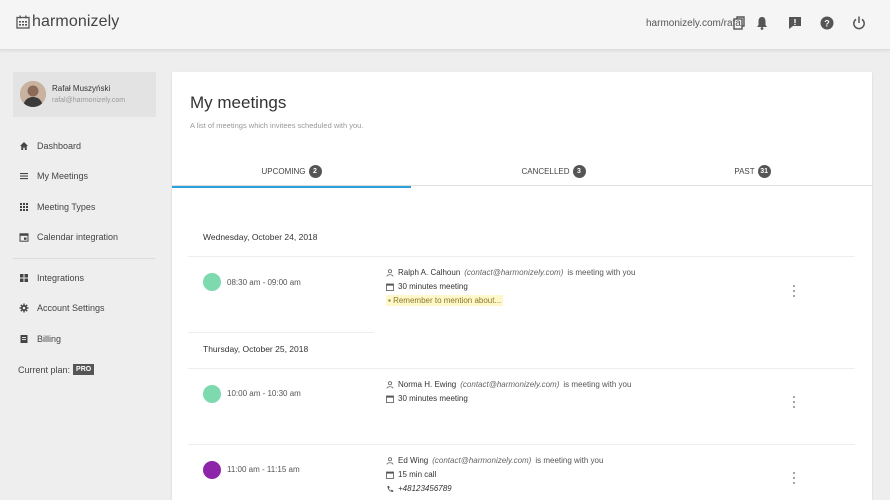 Image resolution: width=890 pixels, height=500 pixels. I want to click on tab-upcoming: UPCOMING 2, so click(291, 172).